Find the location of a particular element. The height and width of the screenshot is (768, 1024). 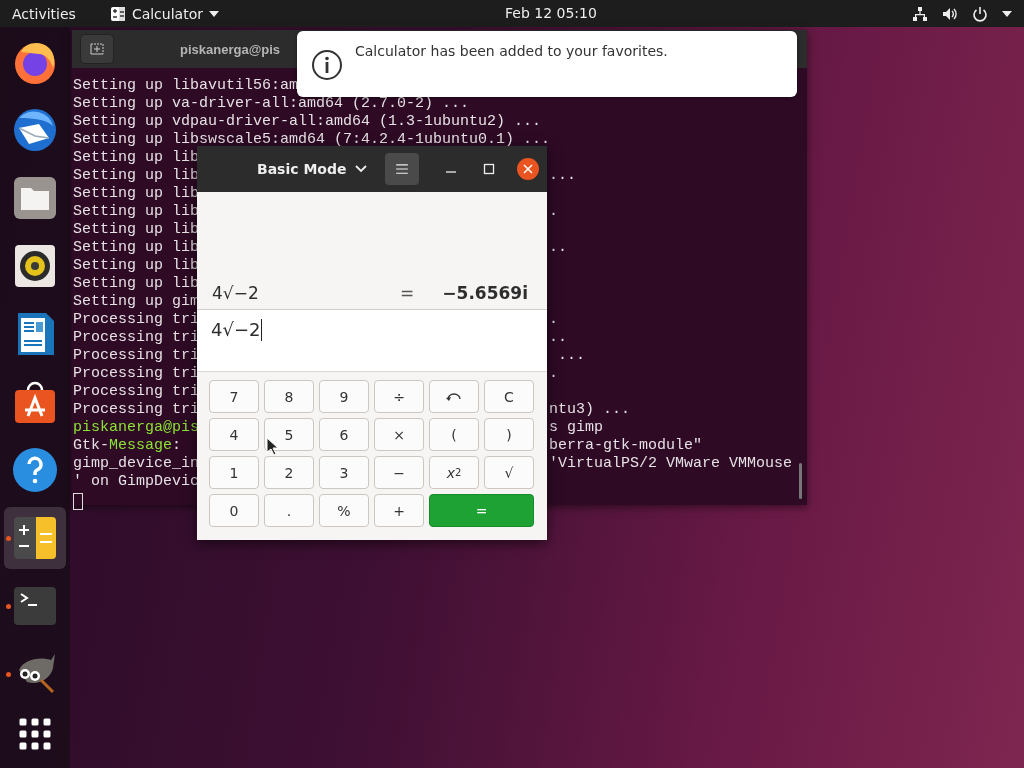

terminal-line: Setting up libavutil56:am is located at coordinates (186, 86).